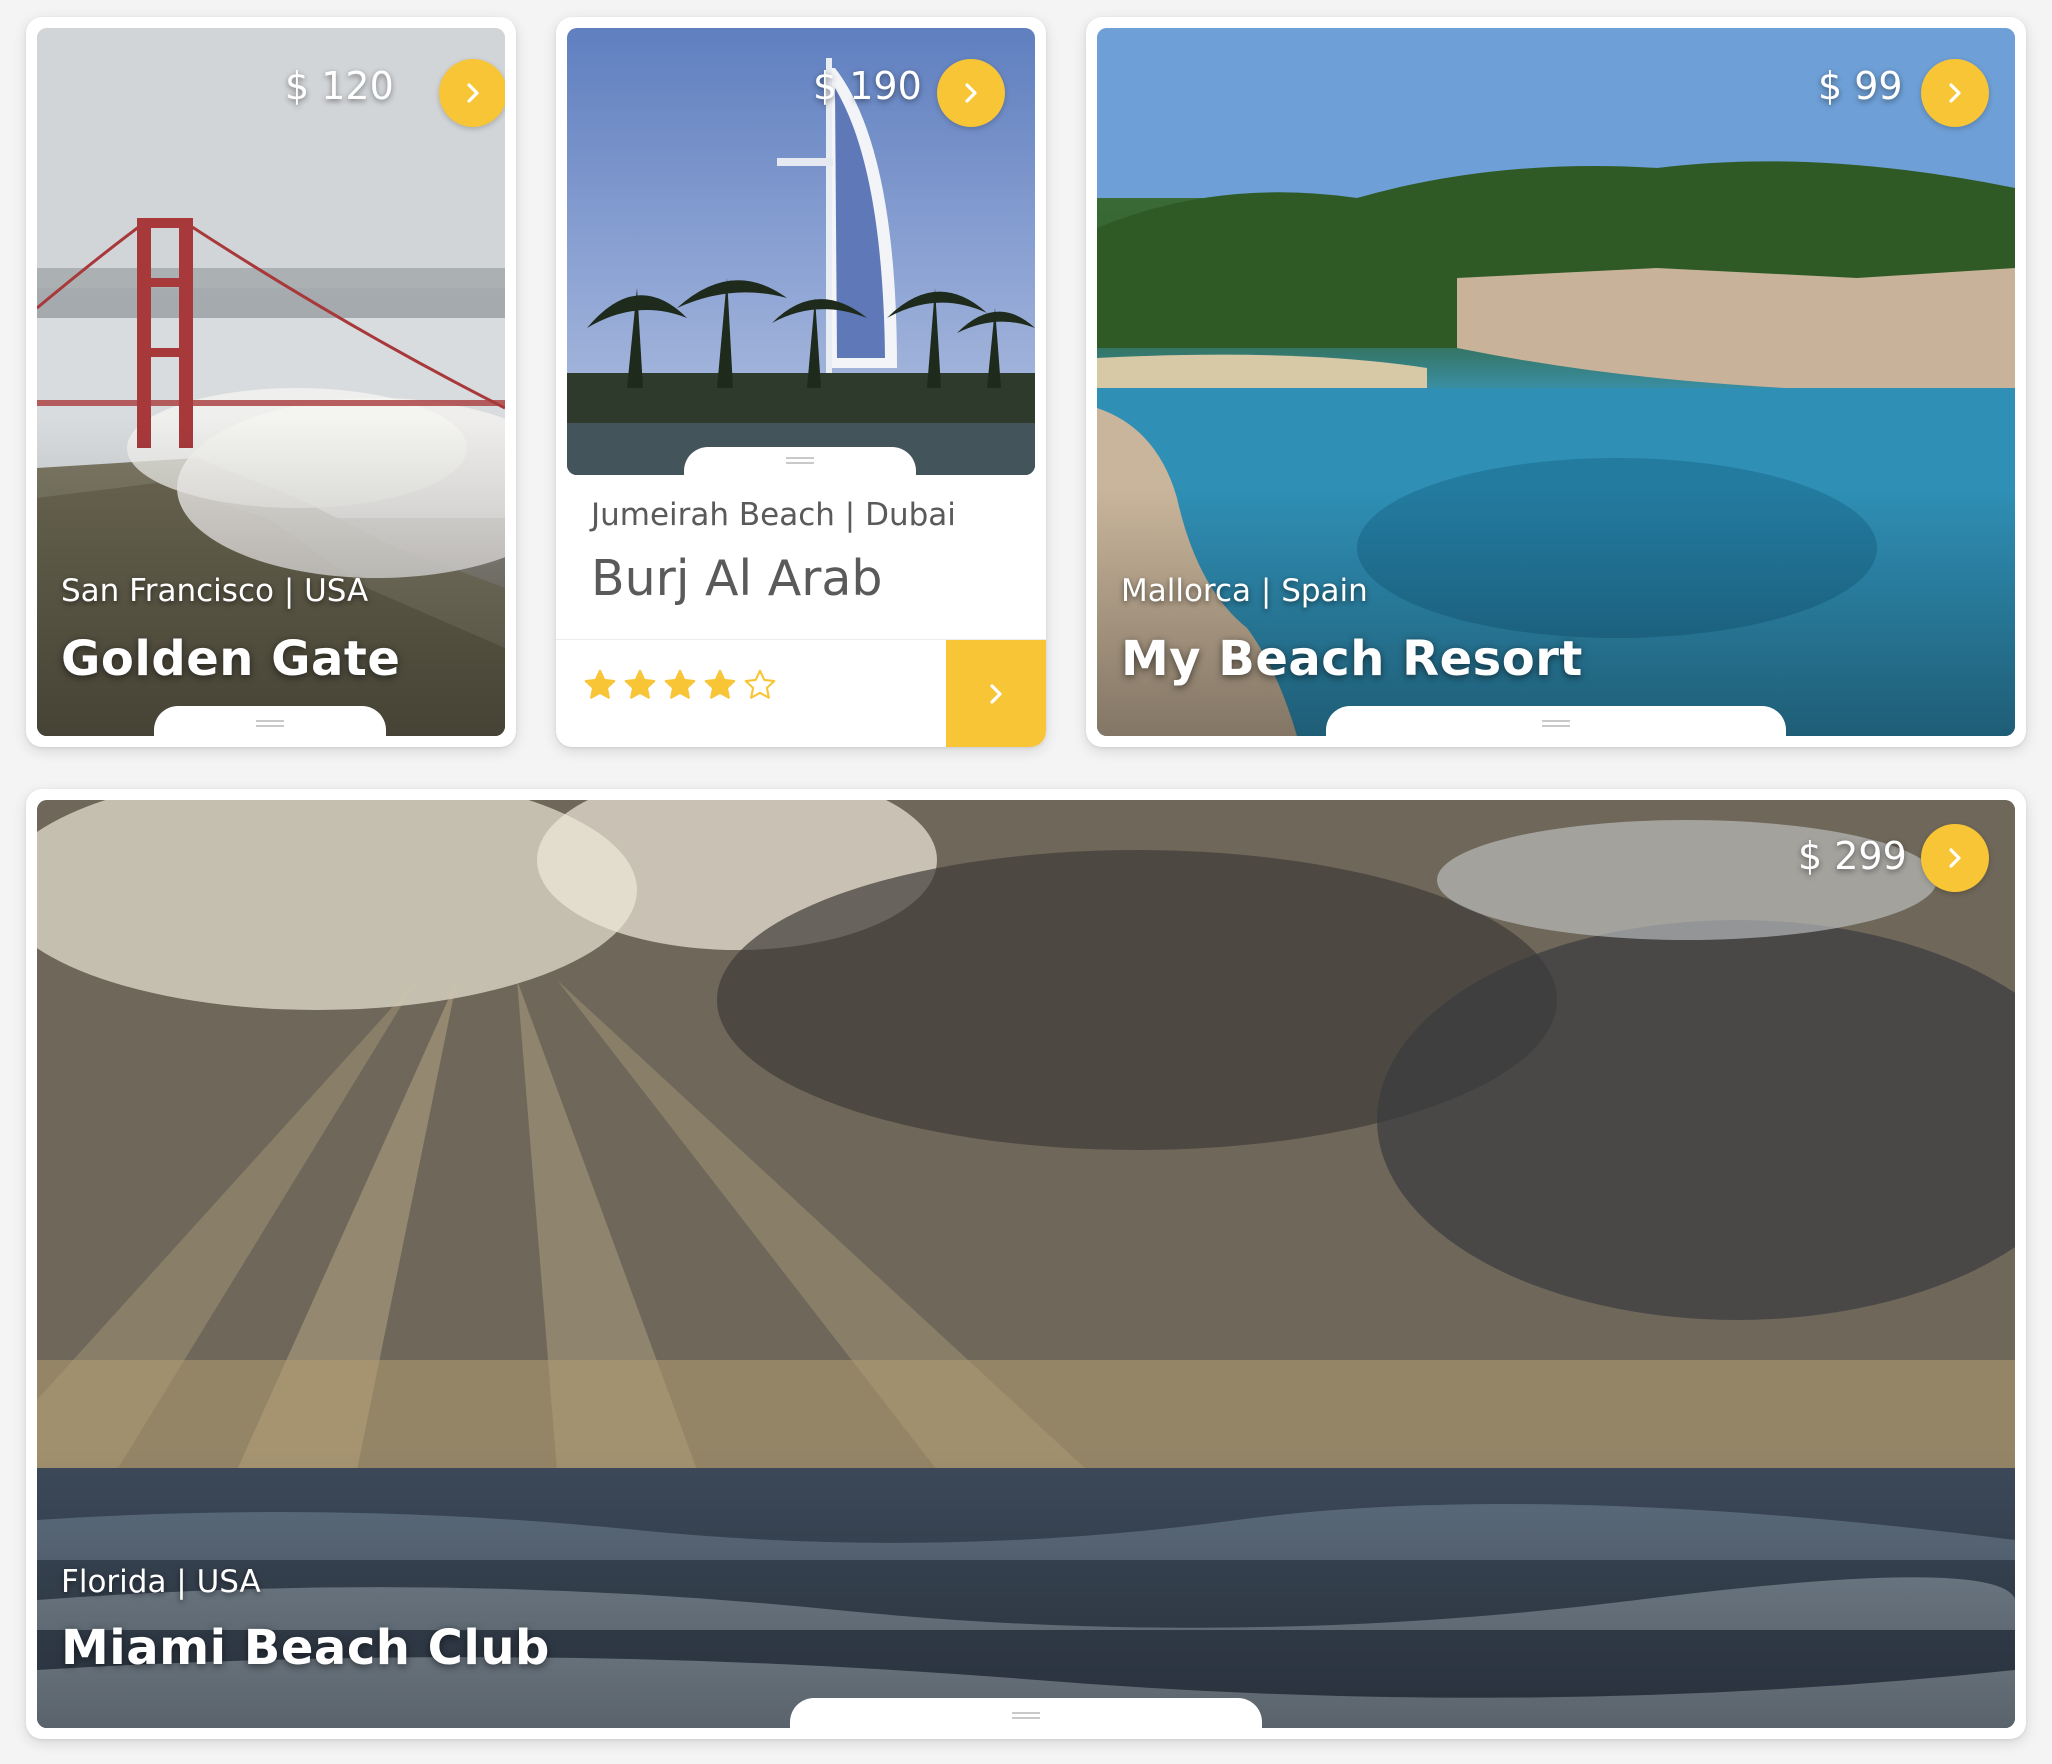 This screenshot has width=2052, height=1764. Describe the element at coordinates (161, 1582) in the screenshot. I see `location-label: Florida | USA` at that location.